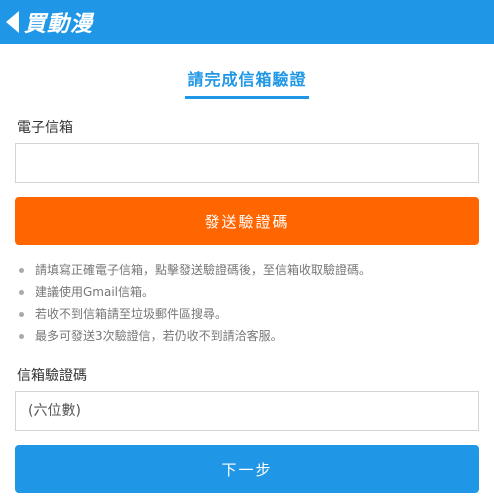 This screenshot has width=494, height=497. What do you see at coordinates (58, 22) in the screenshot?
I see `brand-title: 買動漫` at bounding box center [58, 22].